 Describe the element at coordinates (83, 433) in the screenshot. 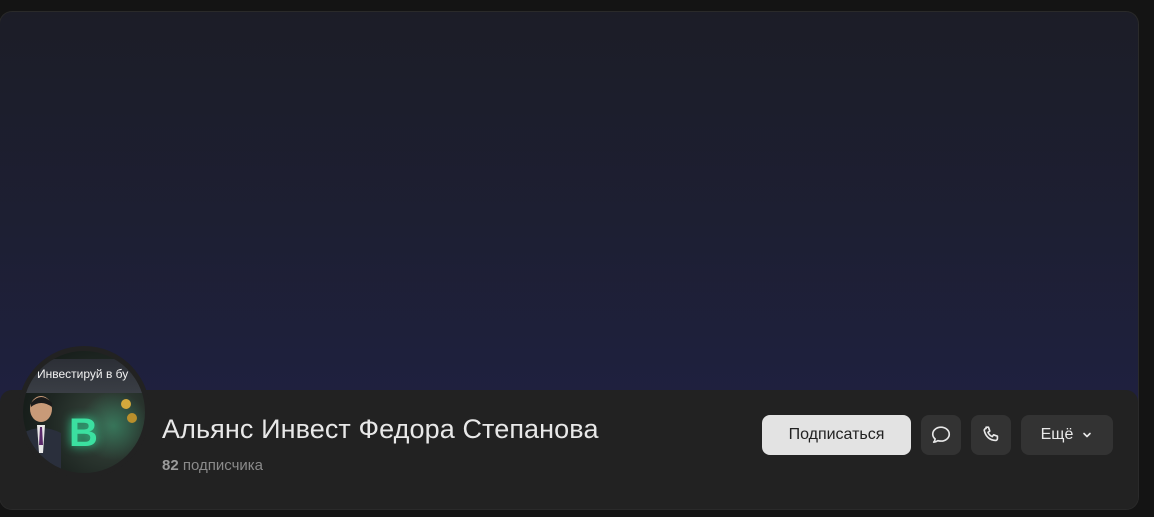

I see `avatar-logo-glyph: B` at that location.